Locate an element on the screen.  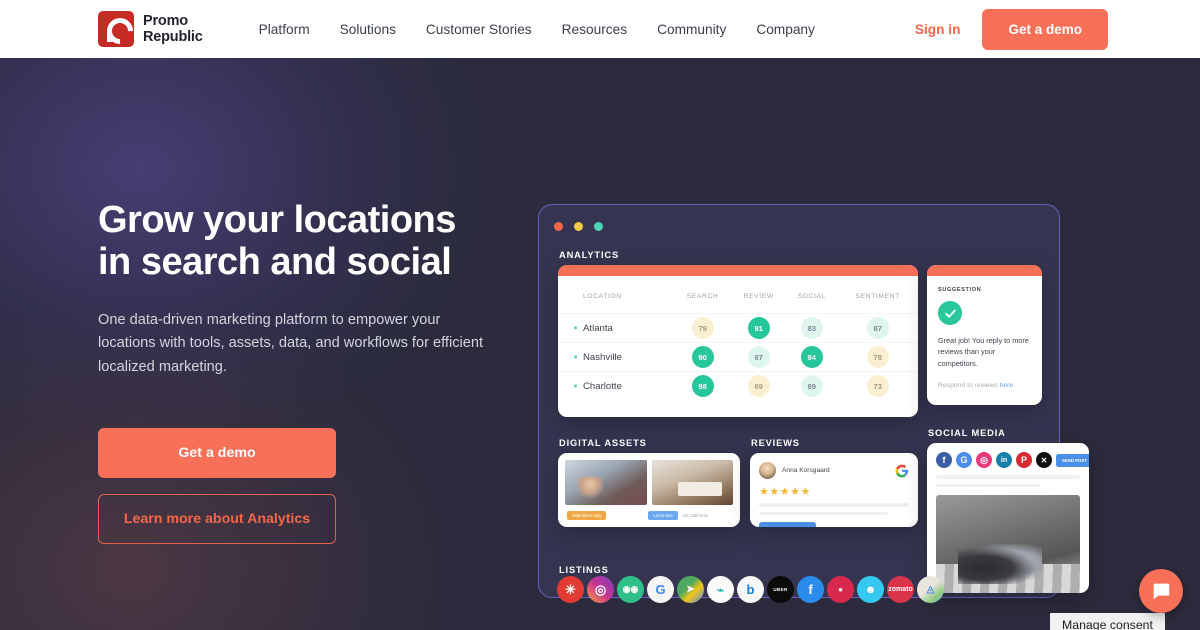
asset-tags: Valentine's Day Local Seo US California is located at coordinates (649, 515).